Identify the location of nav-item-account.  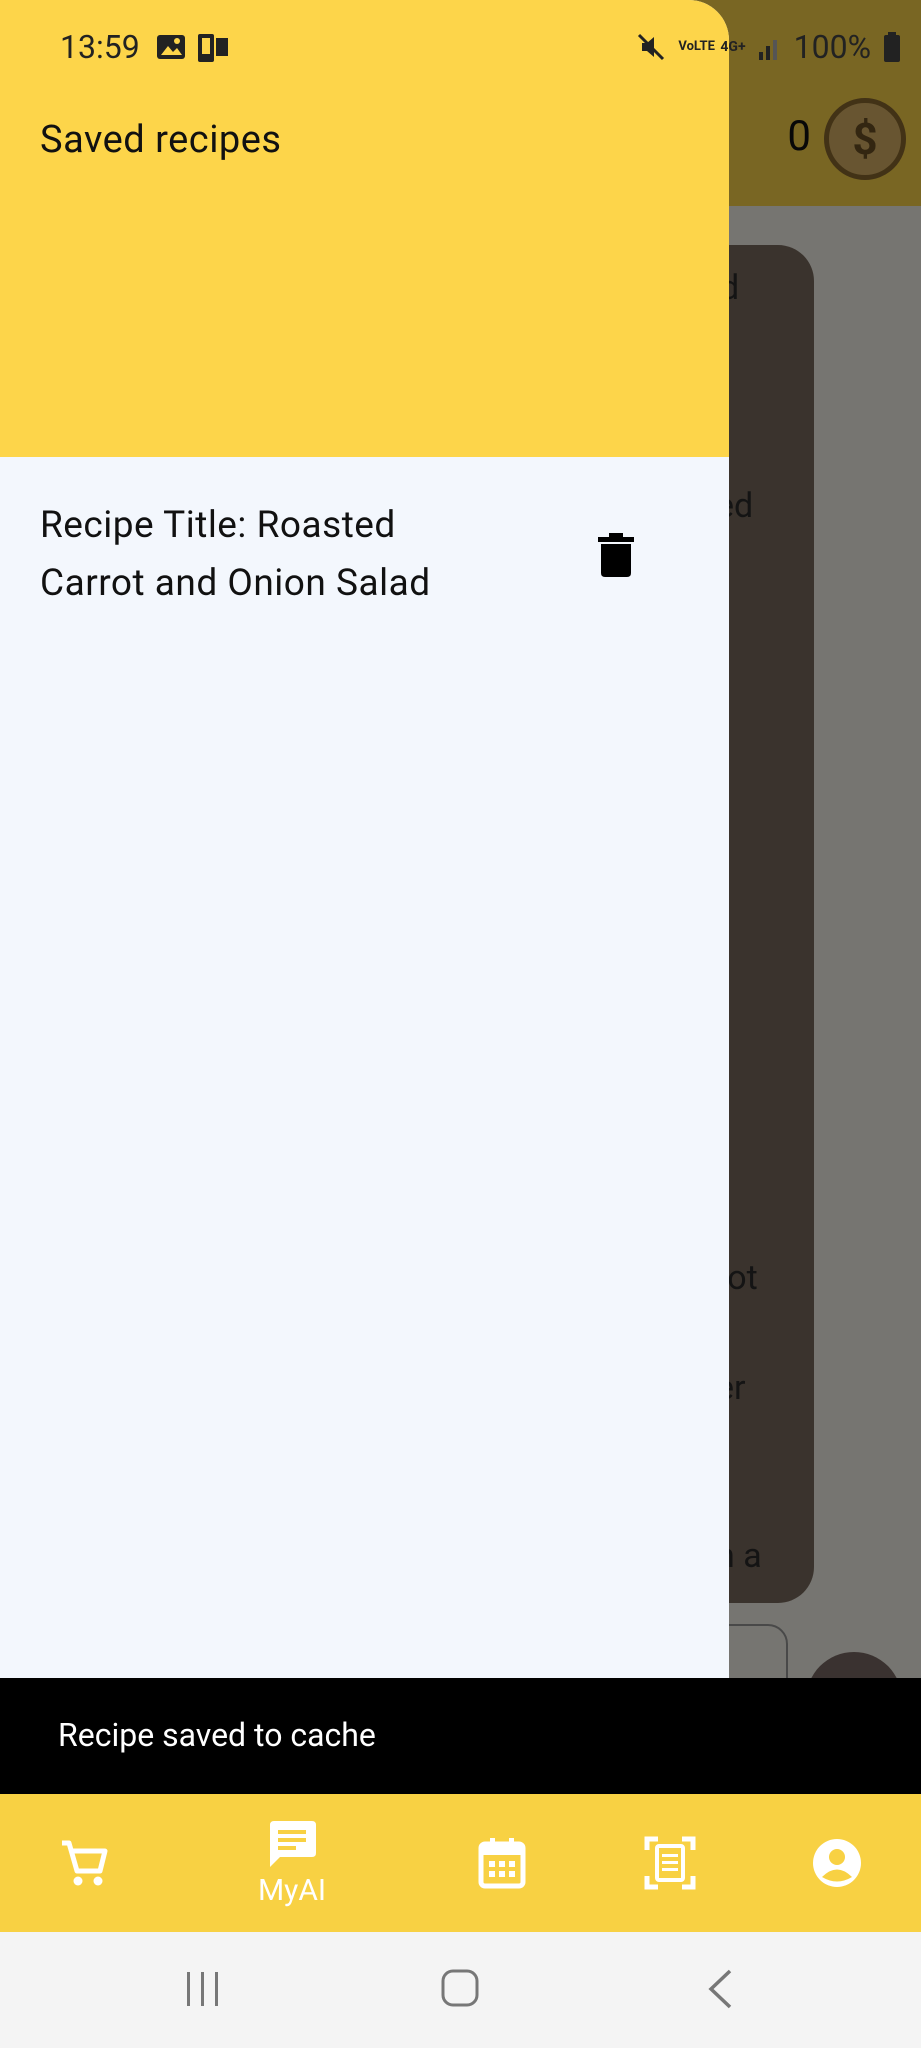
(837, 1863).